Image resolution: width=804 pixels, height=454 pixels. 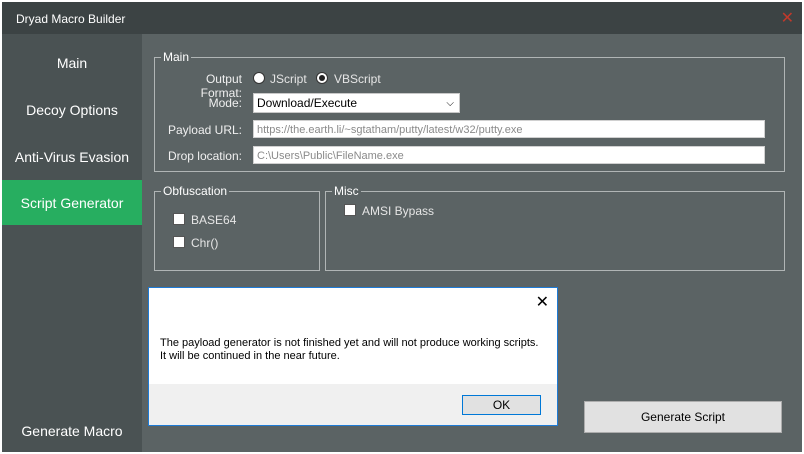 I want to click on mode-label: Mode:, so click(x=225, y=103).